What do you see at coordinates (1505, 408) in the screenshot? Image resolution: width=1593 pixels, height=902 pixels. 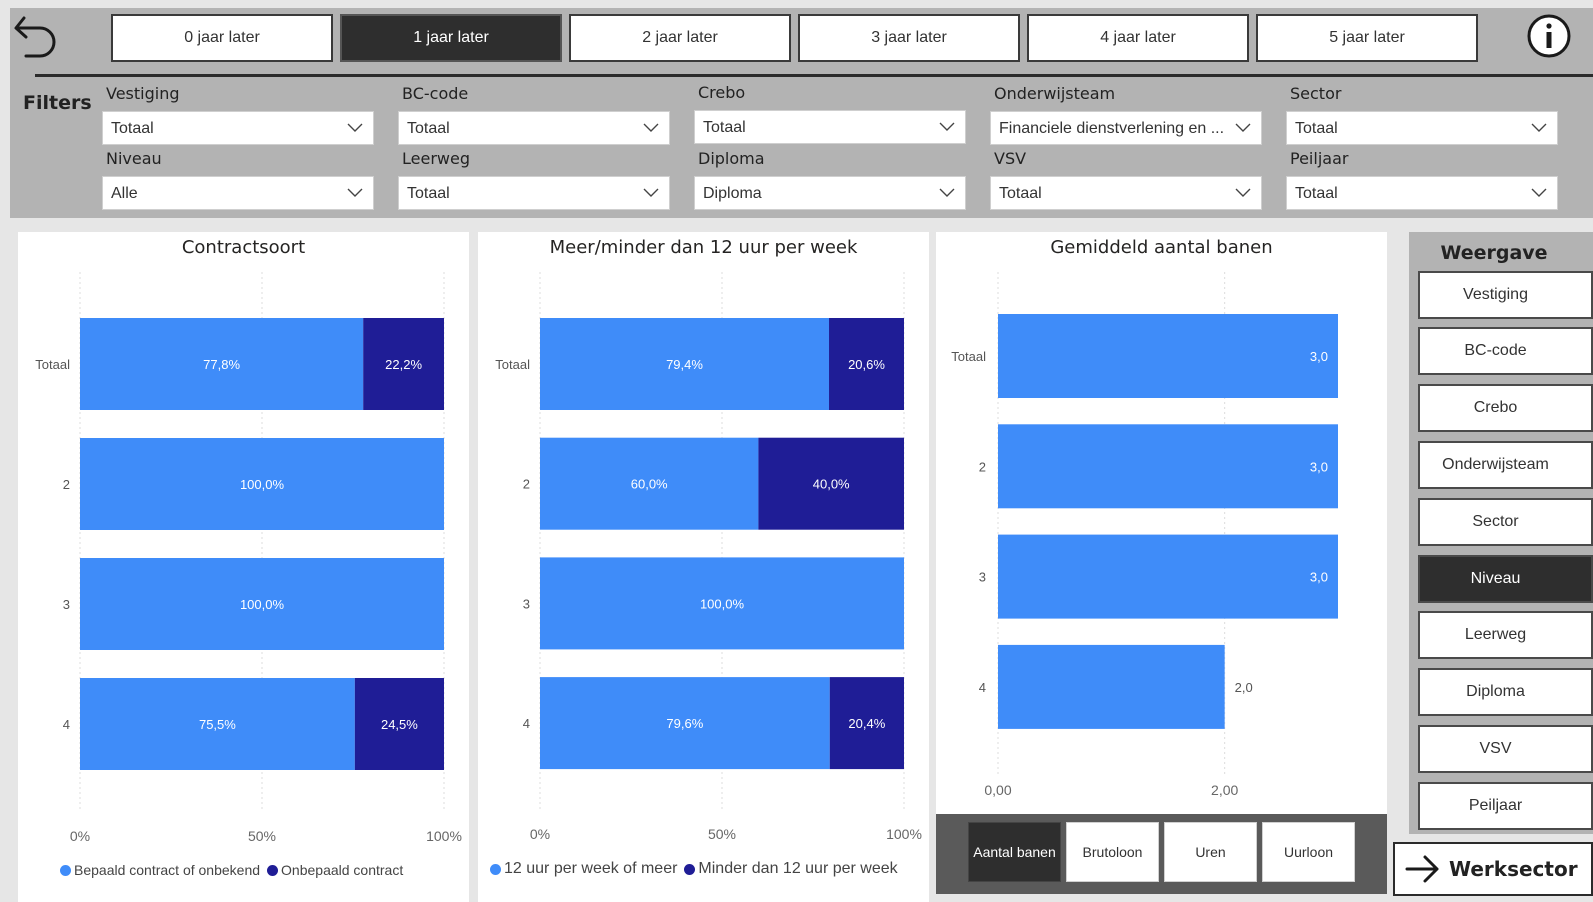 I see `weergave-button-crebo: Crebo` at bounding box center [1505, 408].